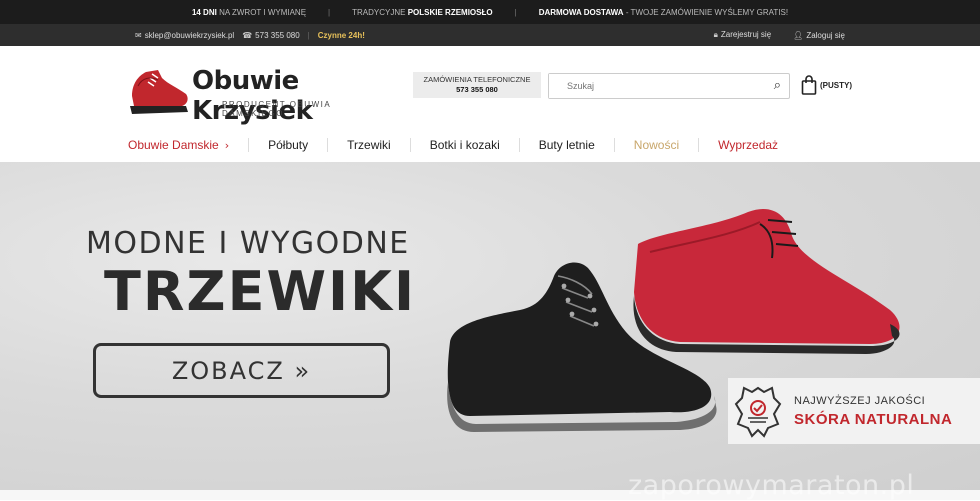 Image resolution: width=980 pixels, height=501 pixels. I want to click on quality-badge: NAJWYŻSZEJ JAKOŚCI SKÓRA NATURALNA, so click(854, 411).